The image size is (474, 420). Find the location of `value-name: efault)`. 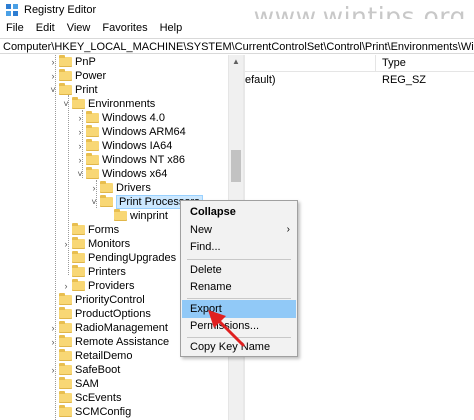

value-name: efault) is located at coordinates (260, 80).